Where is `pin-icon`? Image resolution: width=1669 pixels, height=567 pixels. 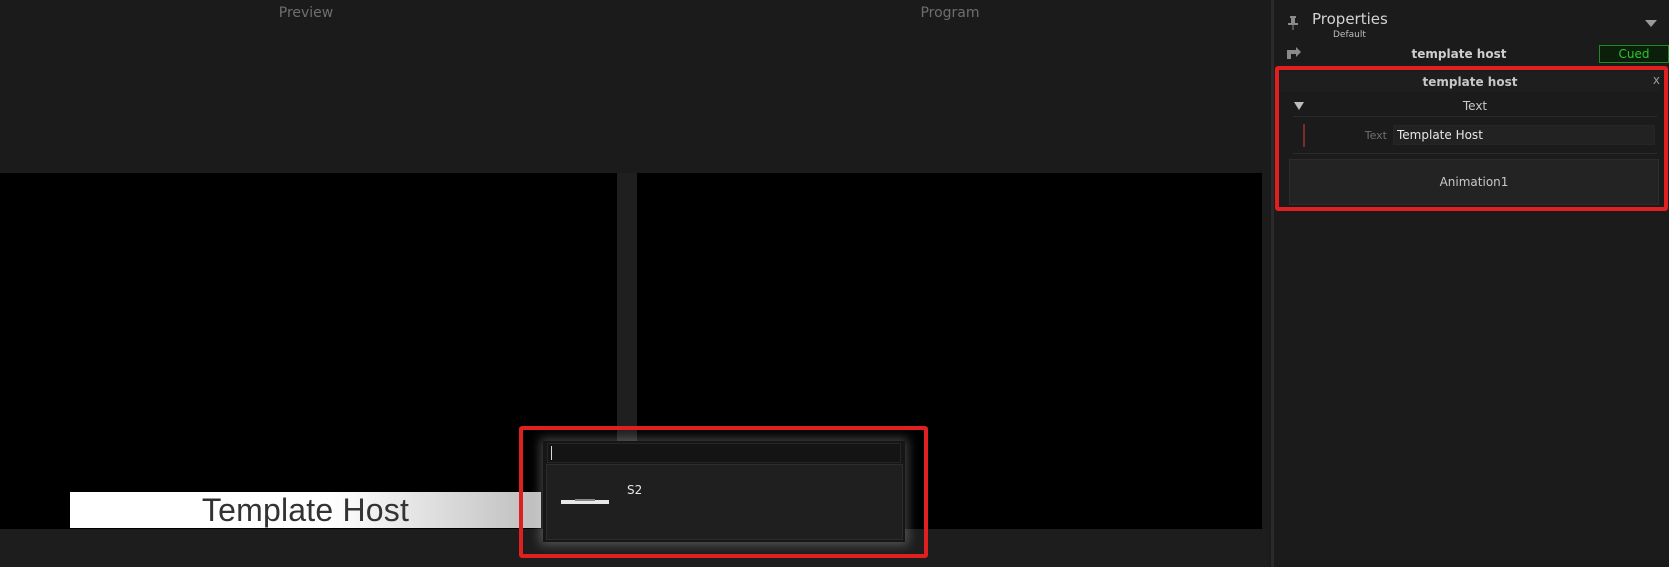
pin-icon is located at coordinates (1293, 23).